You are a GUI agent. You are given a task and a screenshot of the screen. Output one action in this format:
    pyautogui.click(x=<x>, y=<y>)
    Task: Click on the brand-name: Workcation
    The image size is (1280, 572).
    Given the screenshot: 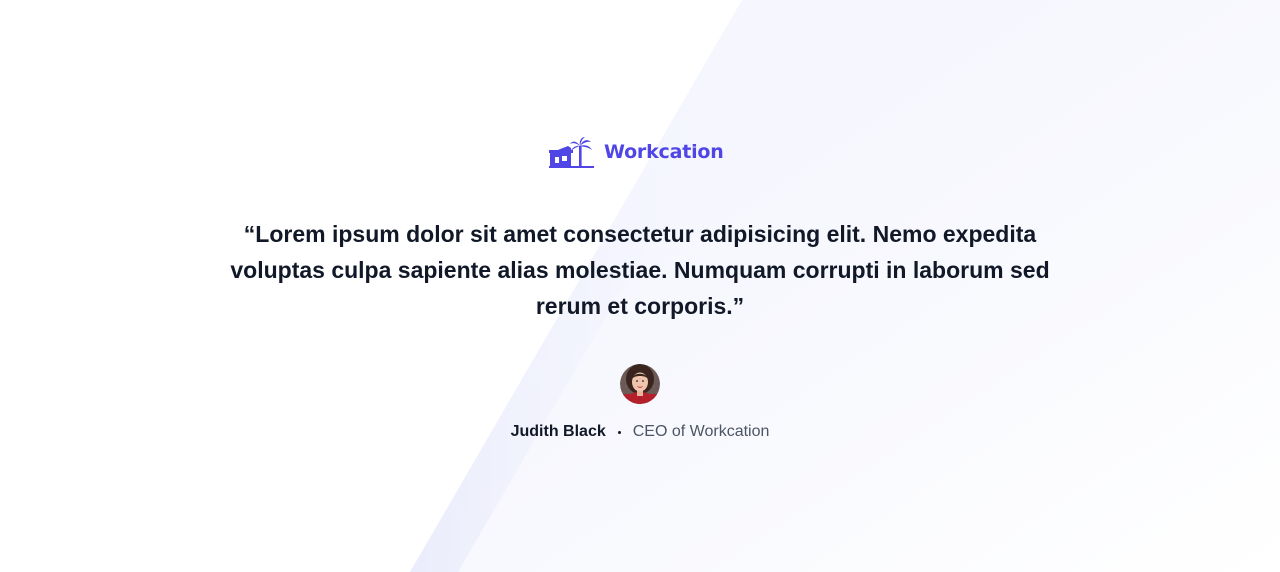 What is the action you would take?
    pyautogui.click(x=664, y=152)
    